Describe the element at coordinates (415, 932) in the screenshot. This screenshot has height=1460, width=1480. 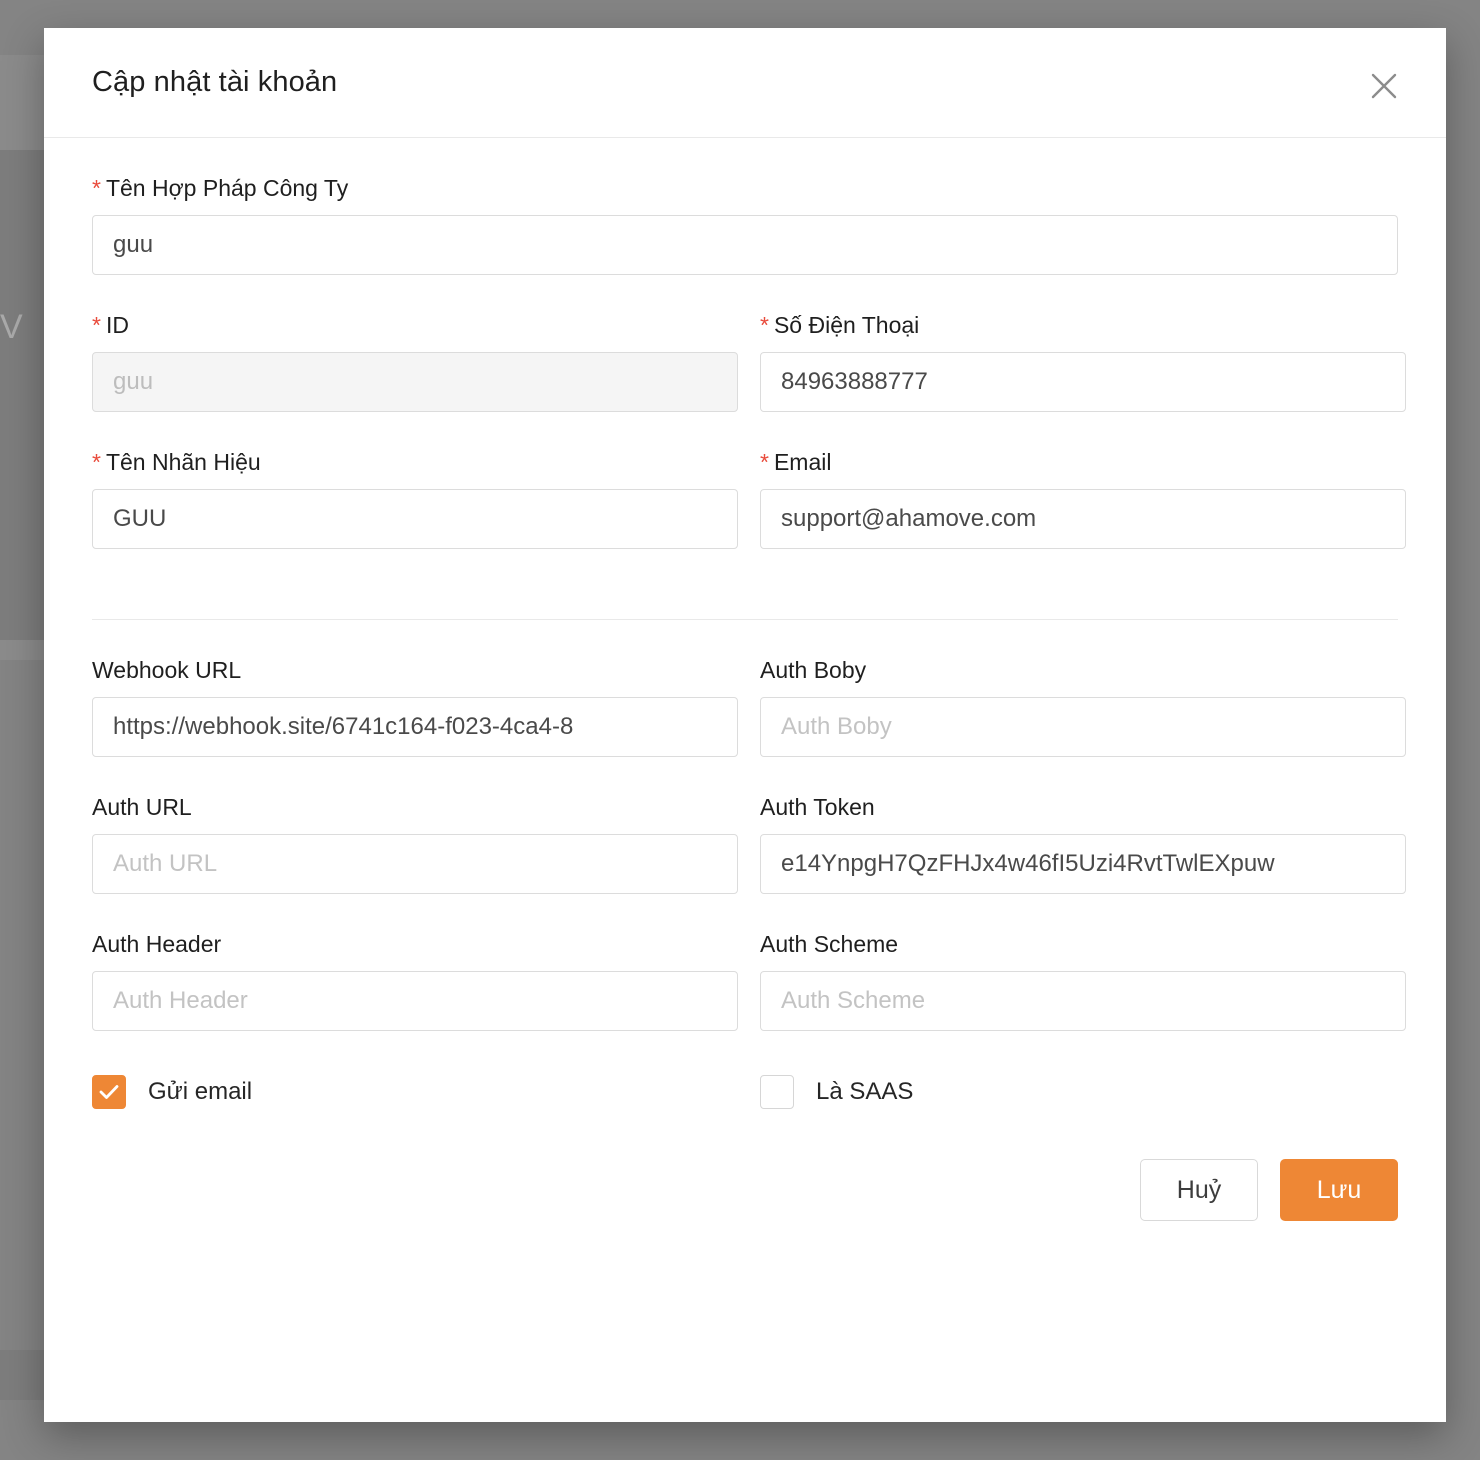
I see `field-label: Auth Header` at that location.